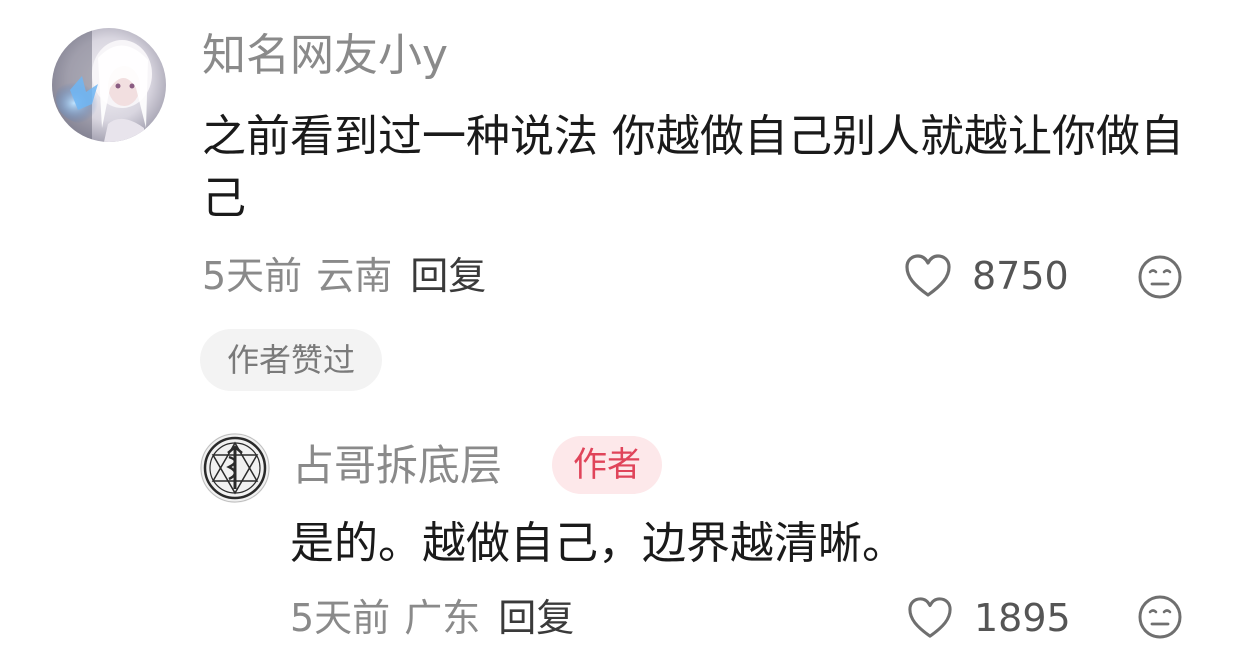  I want to click on reply-meta: 5天前 广东 回复, so click(432, 618).